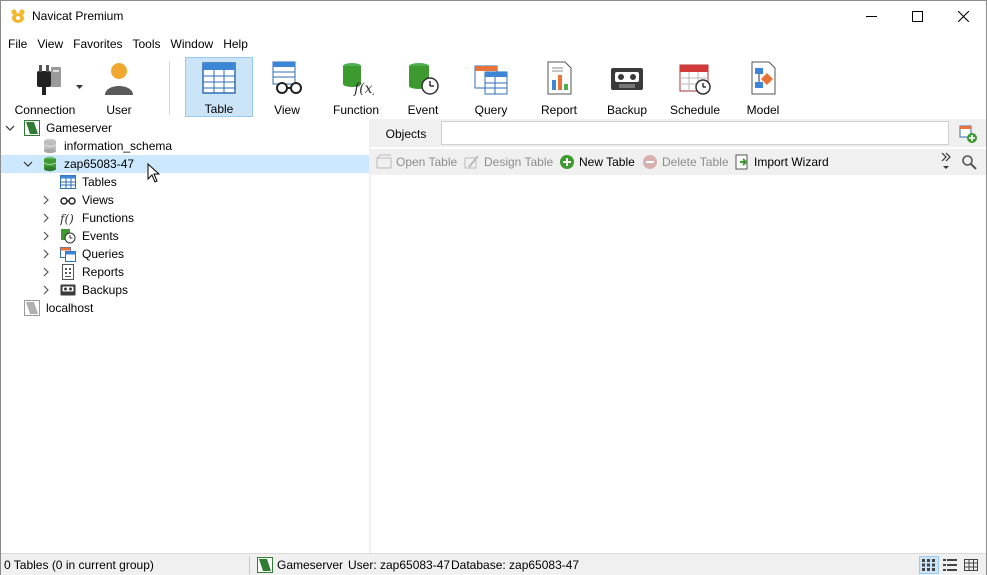 Image resolution: width=987 pixels, height=575 pixels. What do you see at coordinates (763, 78) in the screenshot?
I see `model-icon` at bounding box center [763, 78].